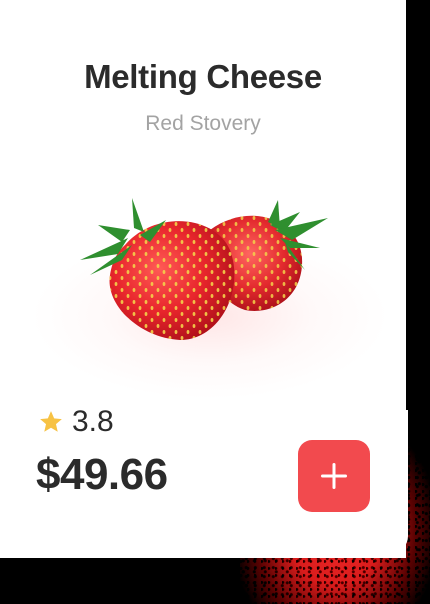 This screenshot has height=604, width=430. I want to click on add-to-cart-button, so click(334, 476).